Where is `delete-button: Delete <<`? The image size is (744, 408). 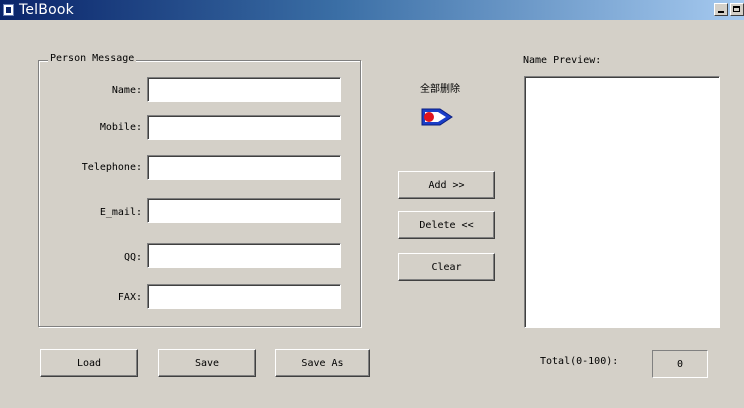 delete-button: Delete << is located at coordinates (446, 225).